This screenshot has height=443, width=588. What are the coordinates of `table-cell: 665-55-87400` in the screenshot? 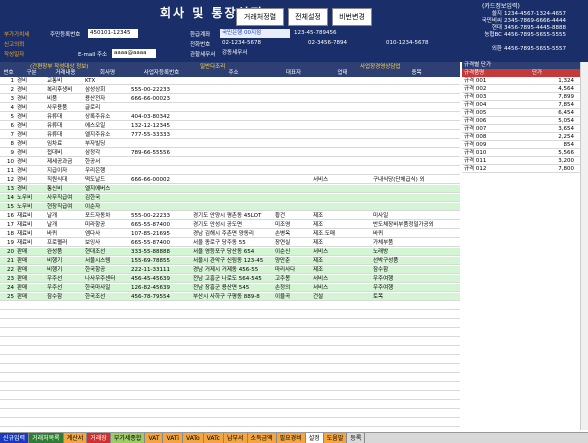 It's located at (161, 225).